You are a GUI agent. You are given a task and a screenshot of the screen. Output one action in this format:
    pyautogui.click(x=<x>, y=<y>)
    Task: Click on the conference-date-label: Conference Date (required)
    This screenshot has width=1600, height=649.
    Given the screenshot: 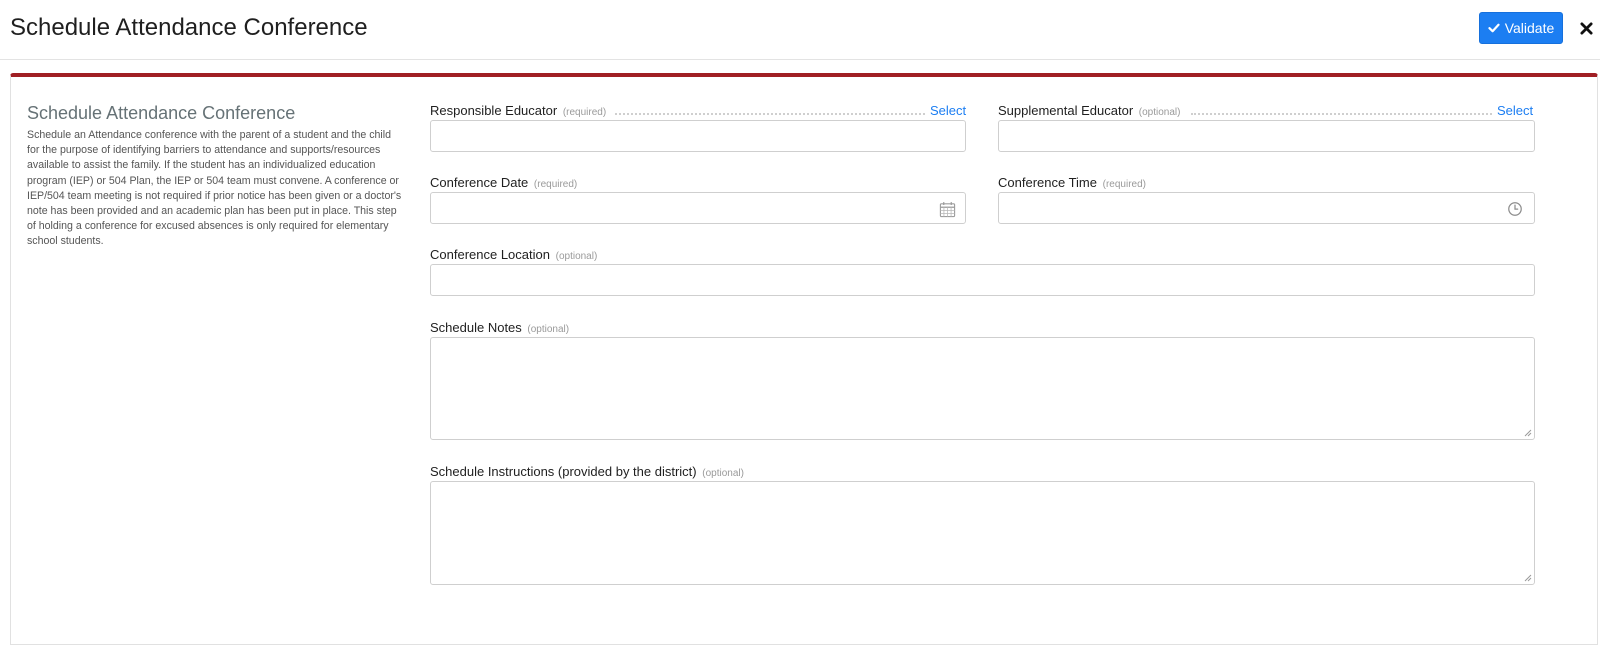 What is the action you would take?
    pyautogui.click(x=503, y=182)
    